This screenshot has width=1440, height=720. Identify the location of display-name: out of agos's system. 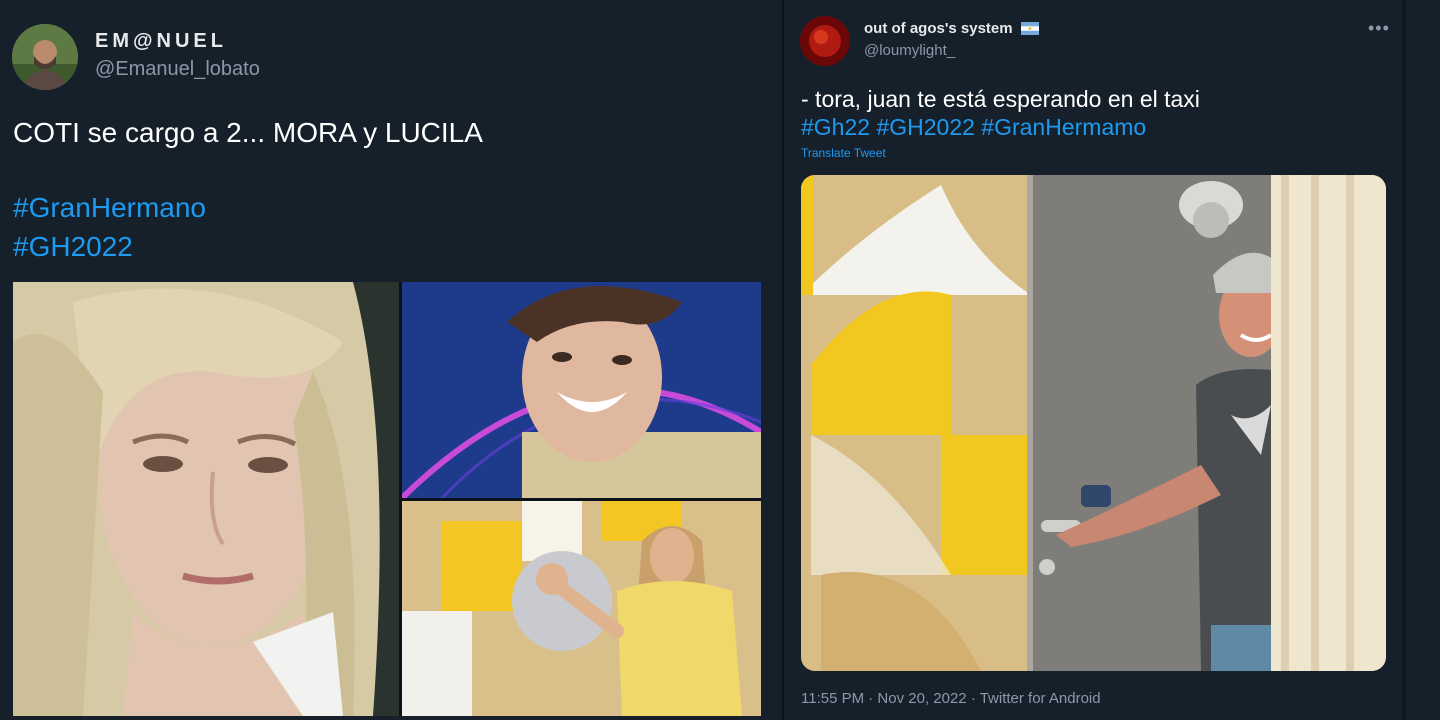
(951, 28).